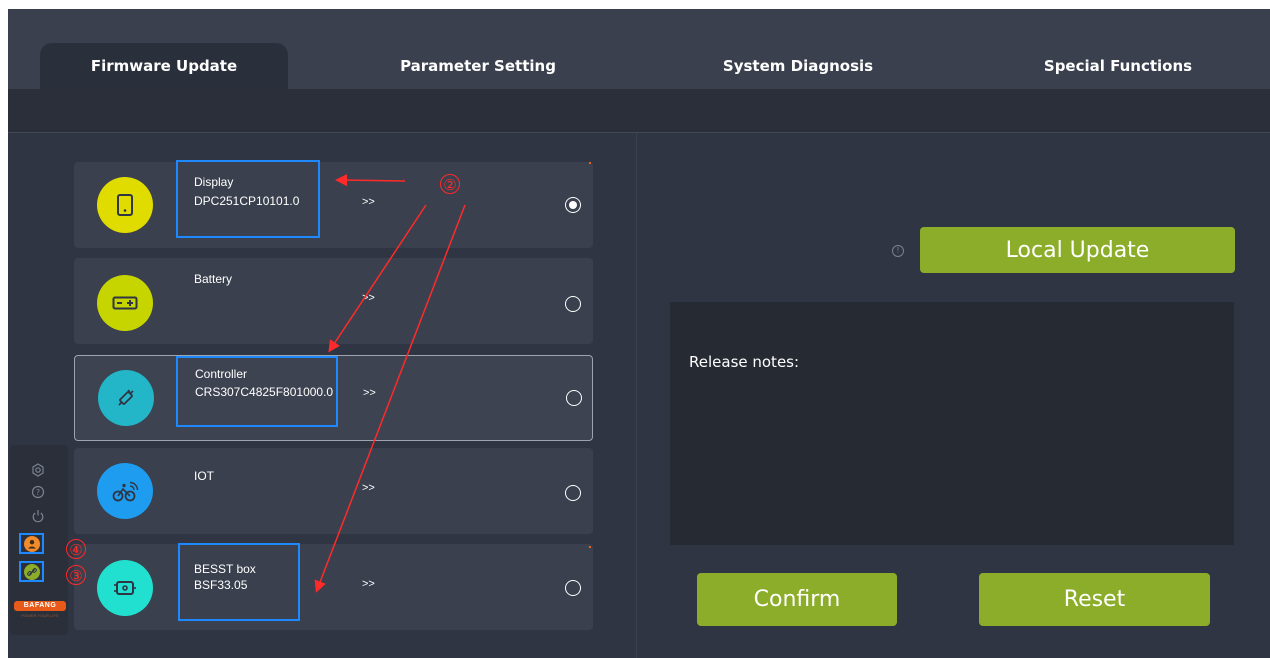 Image resolution: width=1270 pixels, height=658 pixels. I want to click on tab-system-diagnosis: System Diagnosis, so click(798, 66).